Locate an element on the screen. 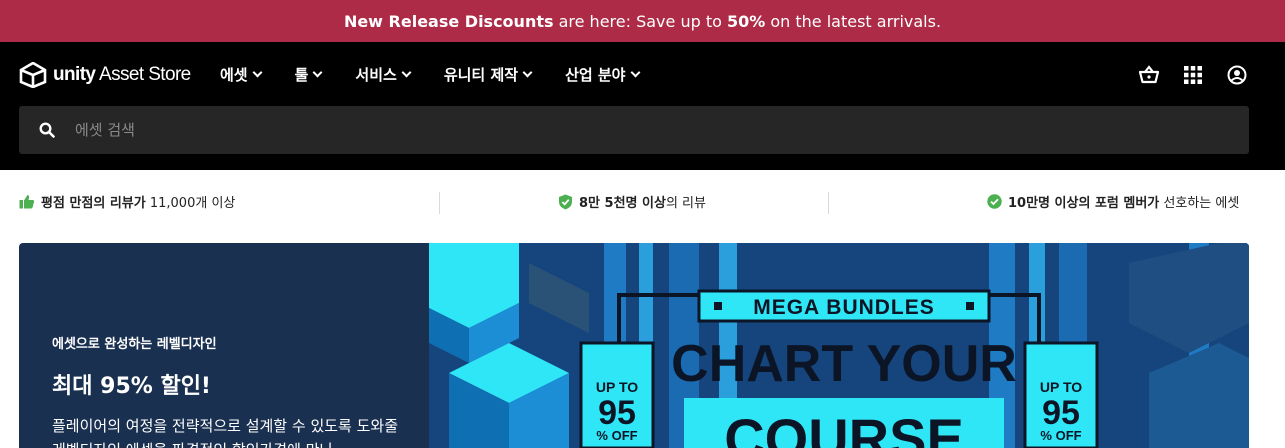  trust-item-forum: 10만명 이상의 포럼 멤버가 선호하는 에셋 is located at coordinates (1113, 201).